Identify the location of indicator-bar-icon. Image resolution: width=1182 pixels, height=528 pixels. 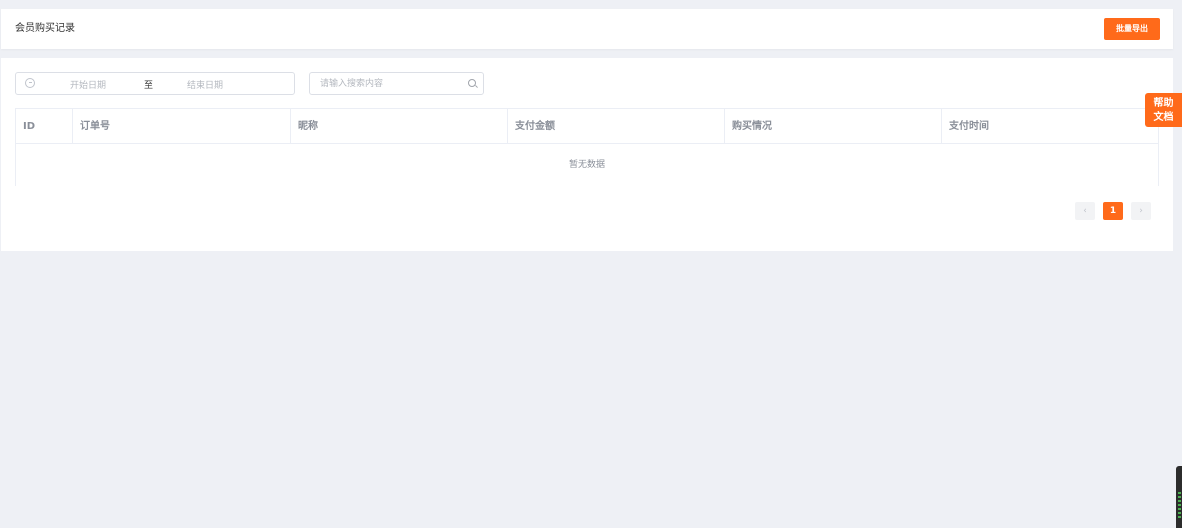
(1179, 505).